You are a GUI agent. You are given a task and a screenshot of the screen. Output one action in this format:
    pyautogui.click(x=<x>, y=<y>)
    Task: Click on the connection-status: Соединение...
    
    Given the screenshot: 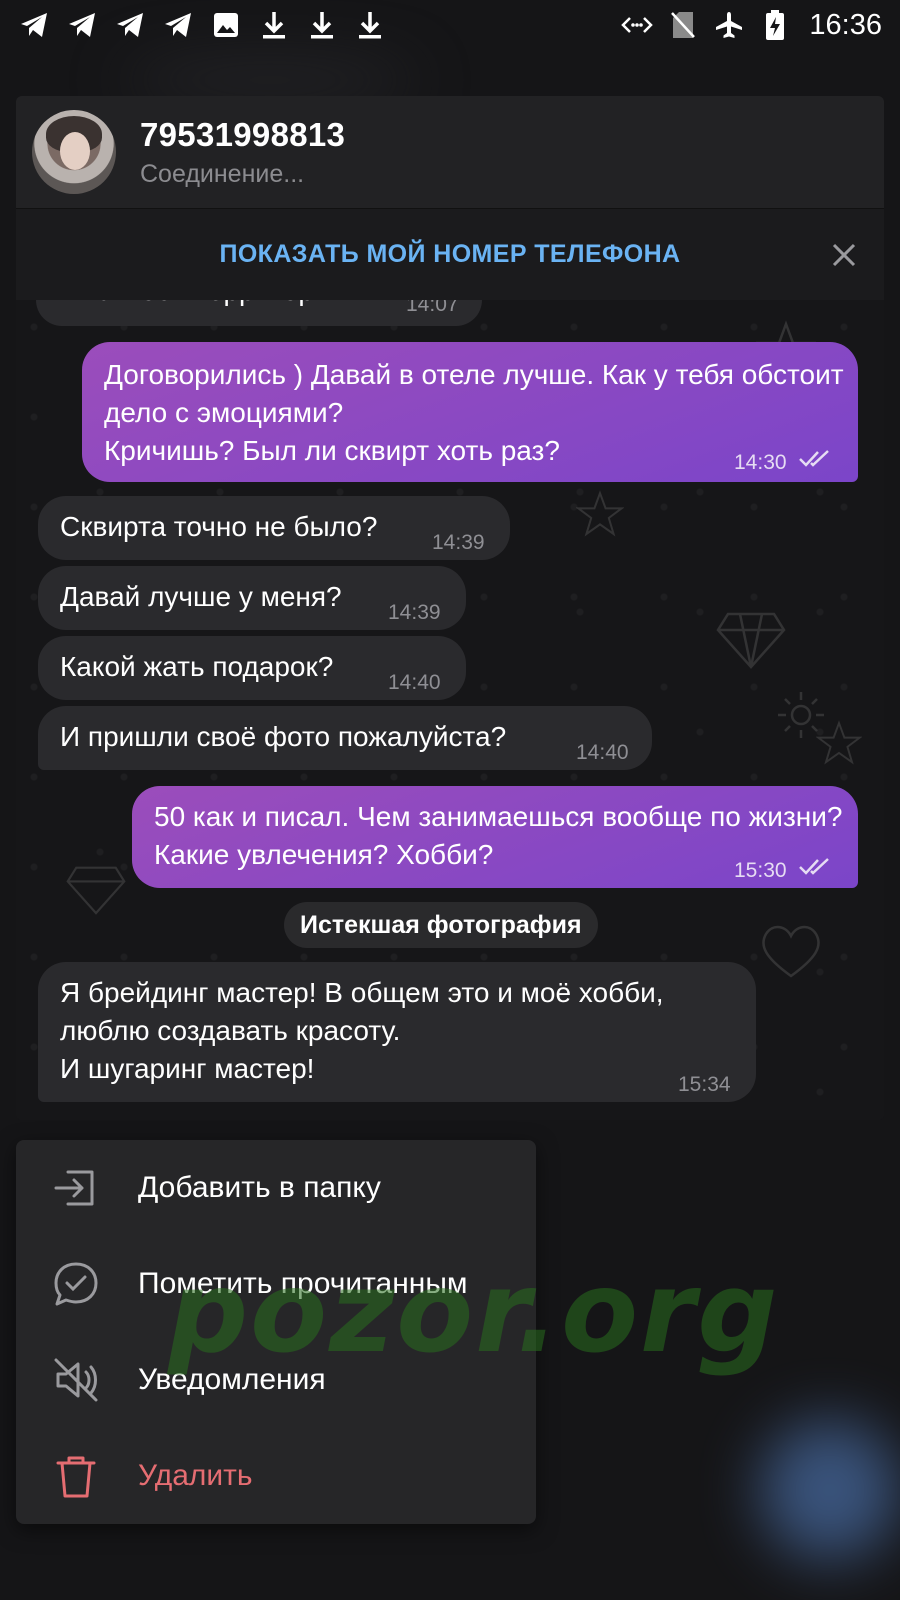 What is the action you would take?
    pyautogui.click(x=222, y=173)
    